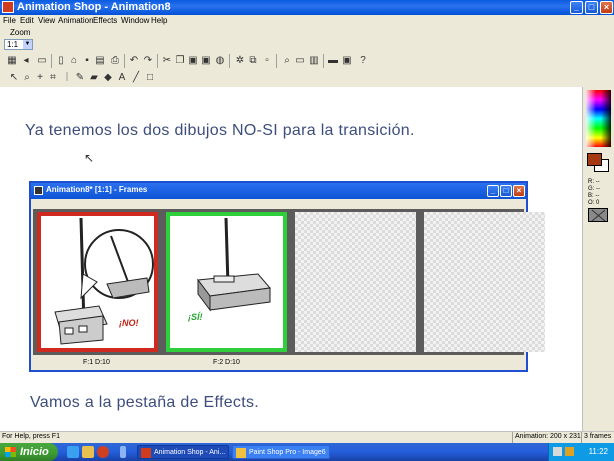 This screenshot has height=461, width=614. Describe the element at coordinates (42, 61) in the screenshot. I see `export-icon: ▭` at that location.